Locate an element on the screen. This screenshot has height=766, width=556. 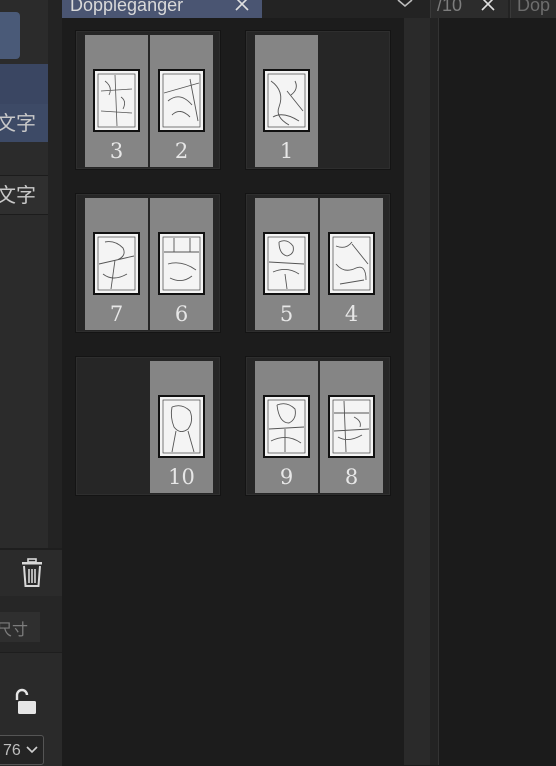
layer-row-text-2: 文字 is located at coordinates (24, 195).